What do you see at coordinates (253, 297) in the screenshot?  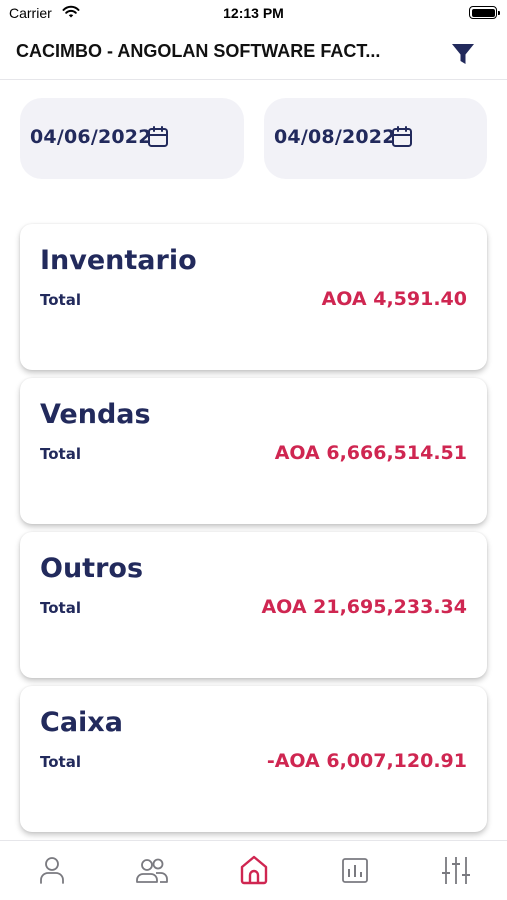 I see `inventario-card: Inventario Total AOA 4,591.40` at bounding box center [253, 297].